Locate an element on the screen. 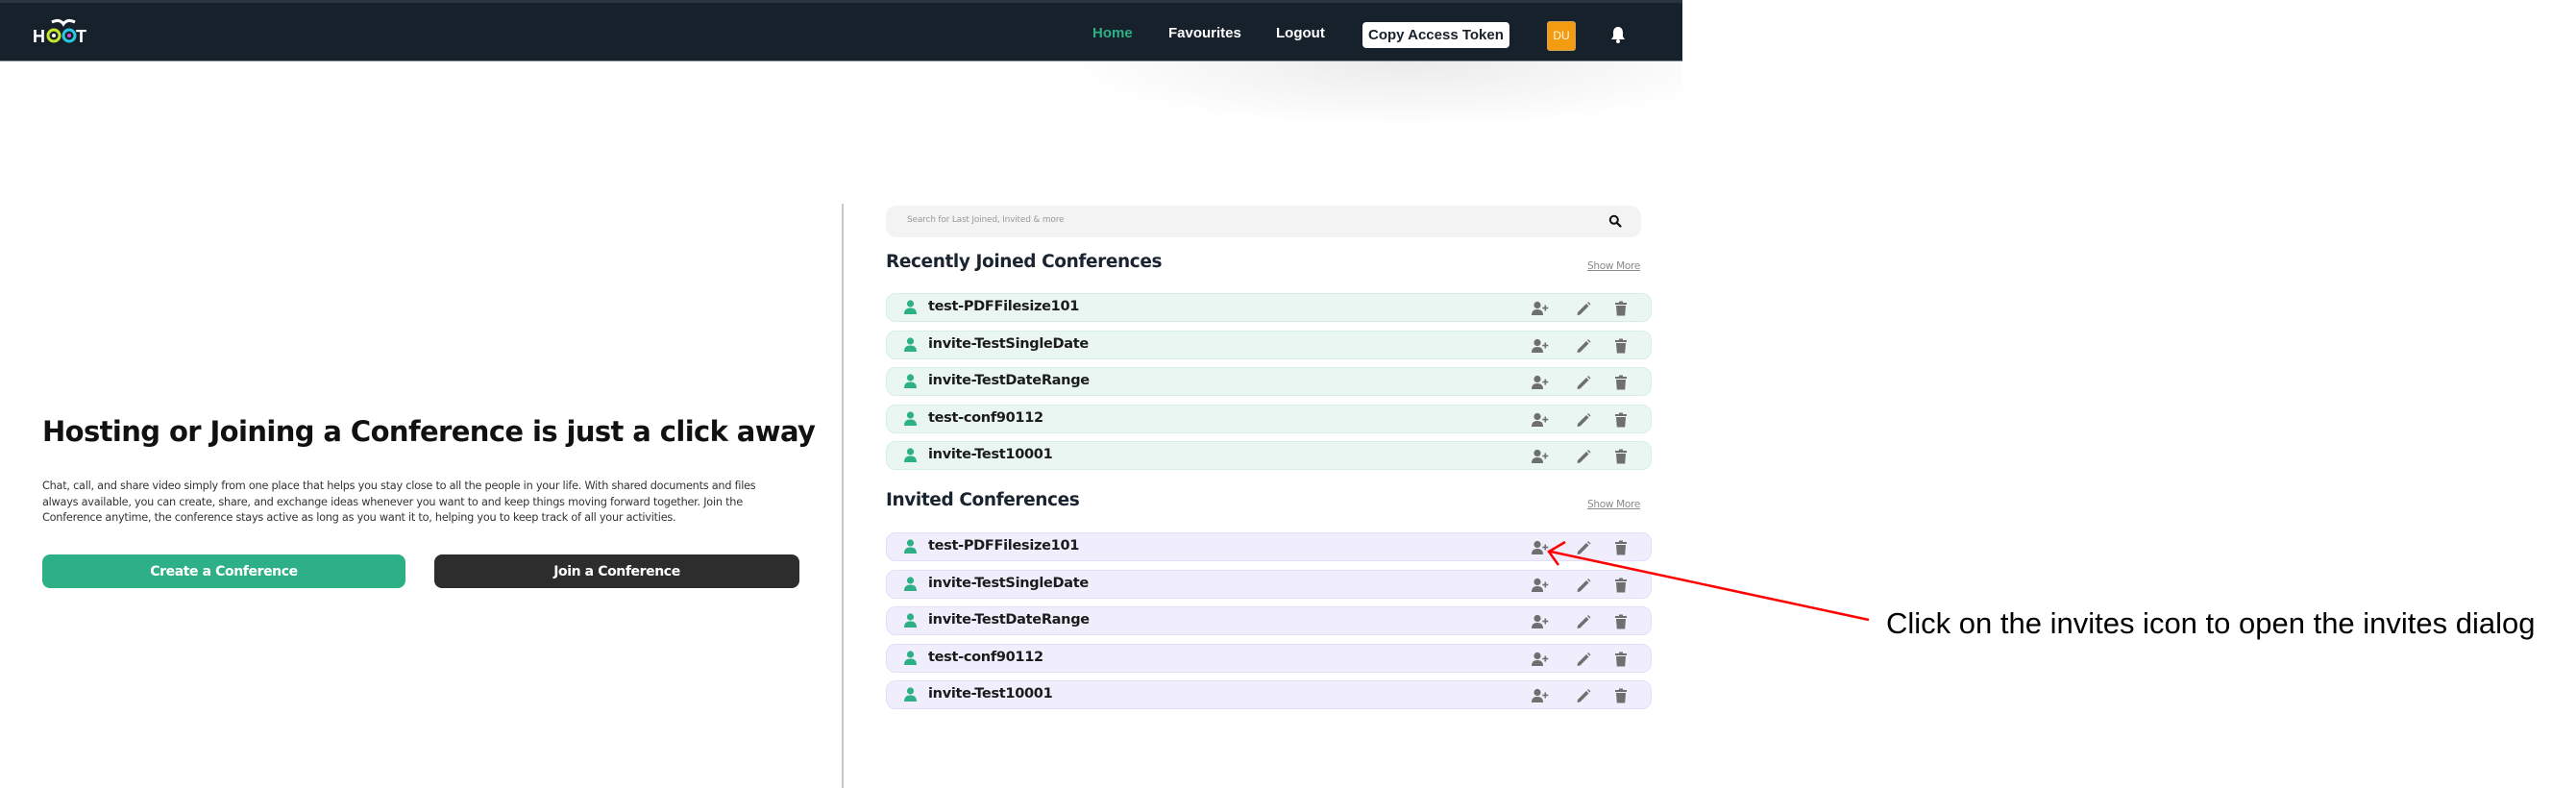 The height and width of the screenshot is (788, 2576). recently-joined-show-more: Show More is located at coordinates (1613, 266).